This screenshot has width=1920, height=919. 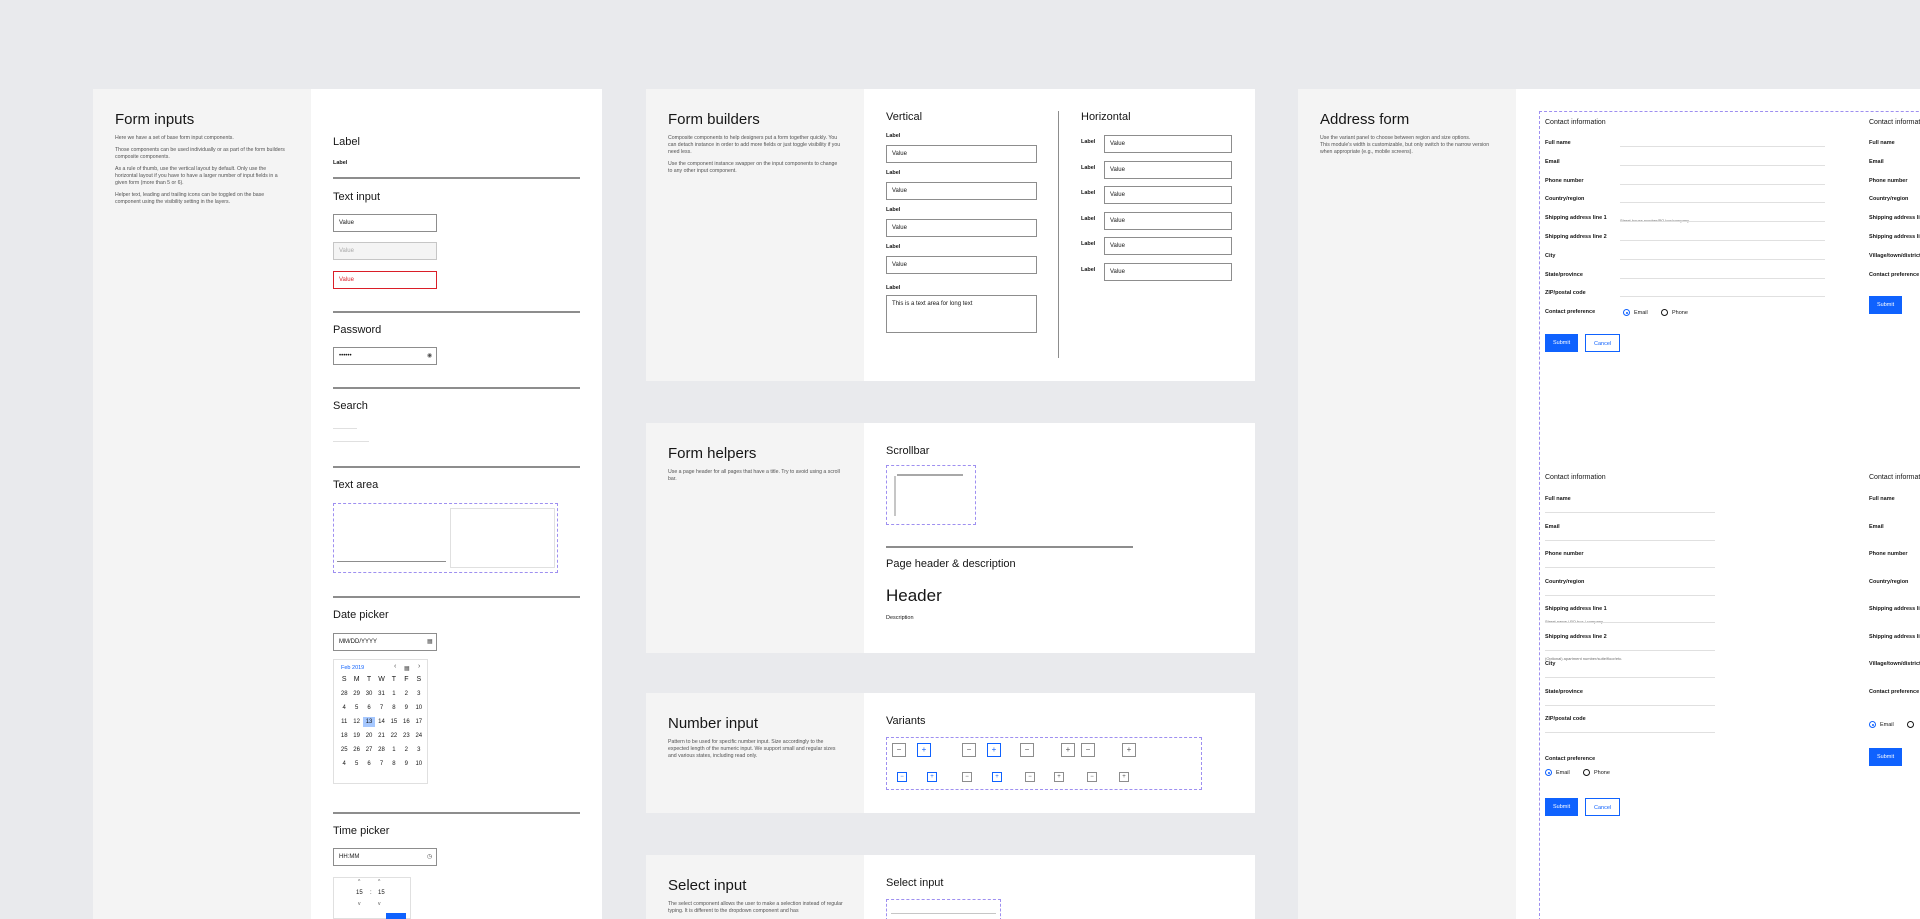 What do you see at coordinates (359, 893) in the screenshot?
I see `hours-value: 15` at bounding box center [359, 893].